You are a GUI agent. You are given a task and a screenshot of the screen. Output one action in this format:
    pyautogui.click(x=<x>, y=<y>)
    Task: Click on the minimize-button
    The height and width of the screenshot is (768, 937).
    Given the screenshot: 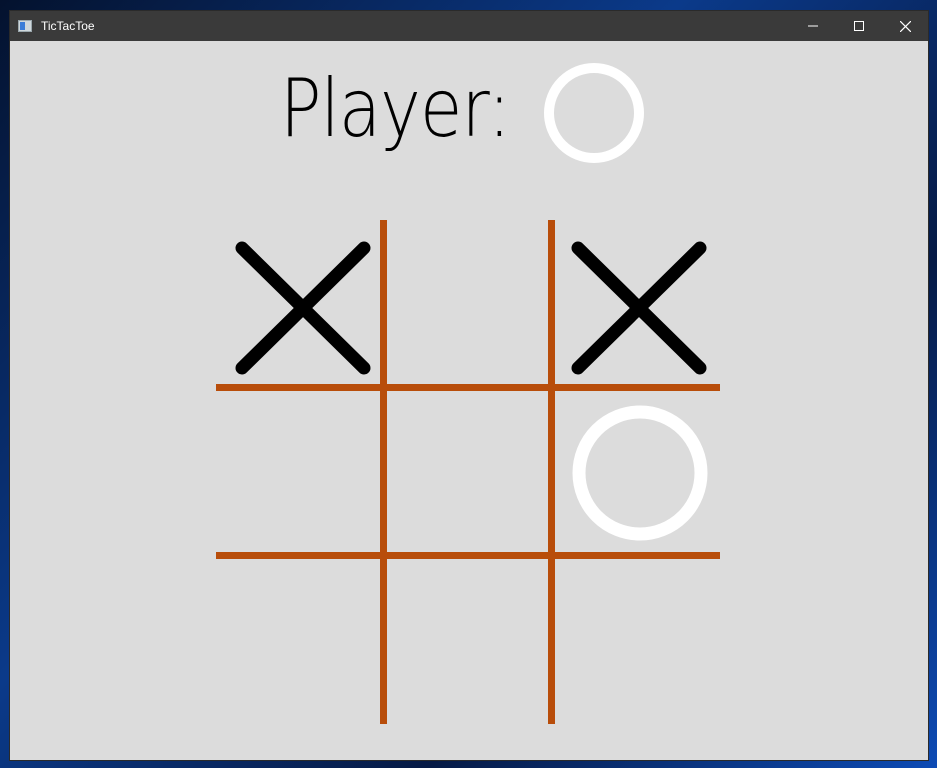 What is the action you would take?
    pyautogui.click(x=813, y=26)
    